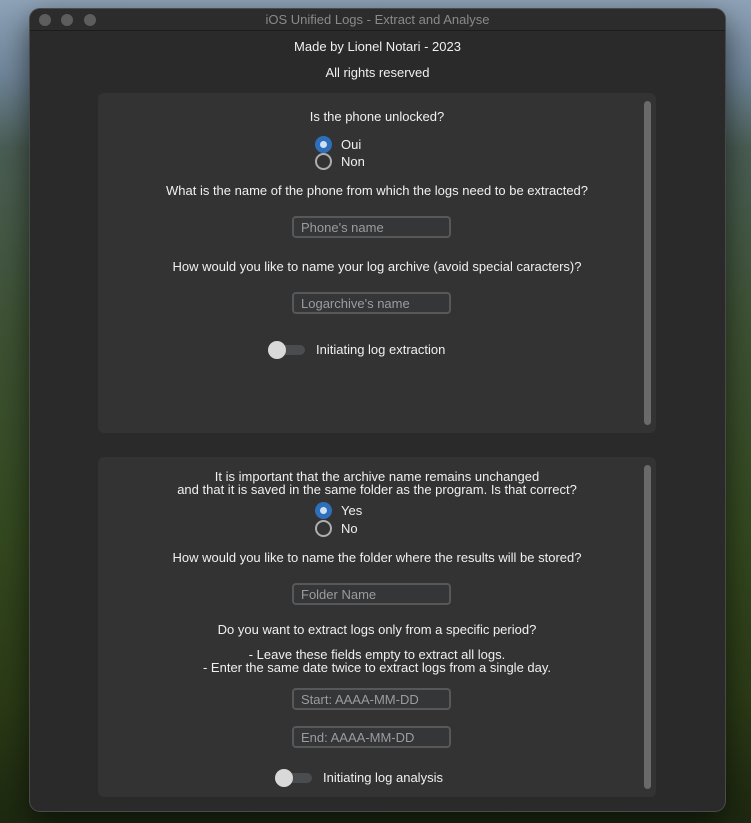 The height and width of the screenshot is (823, 751). I want to click on radio-no-label: No, so click(349, 528).